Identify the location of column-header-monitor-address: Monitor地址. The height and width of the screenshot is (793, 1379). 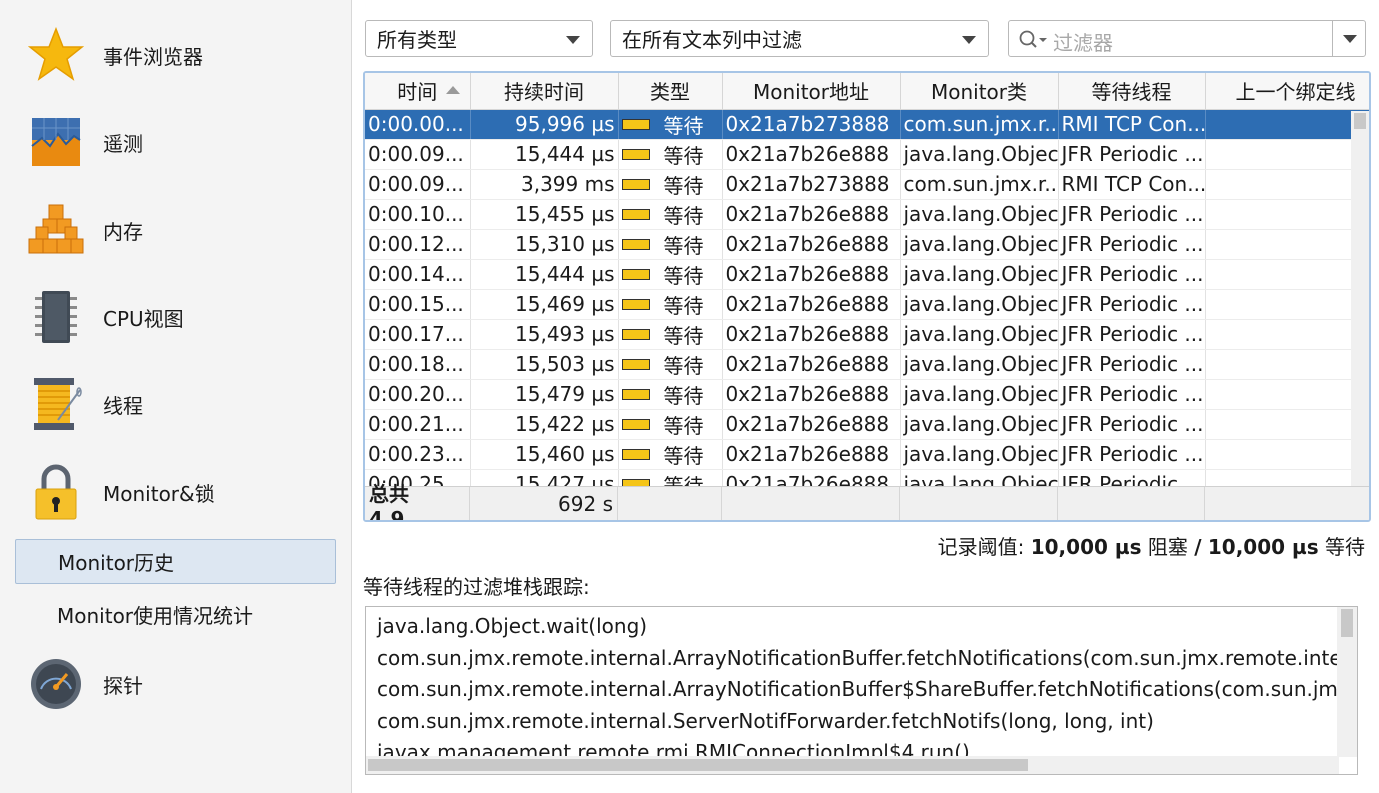
(811, 91).